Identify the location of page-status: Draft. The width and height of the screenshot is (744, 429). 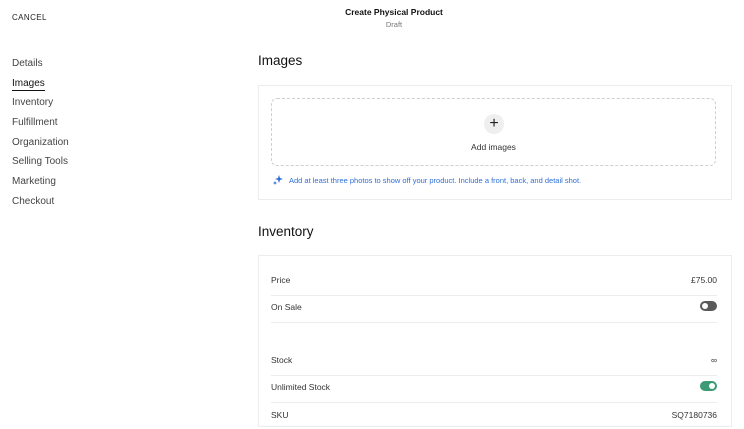
(394, 24).